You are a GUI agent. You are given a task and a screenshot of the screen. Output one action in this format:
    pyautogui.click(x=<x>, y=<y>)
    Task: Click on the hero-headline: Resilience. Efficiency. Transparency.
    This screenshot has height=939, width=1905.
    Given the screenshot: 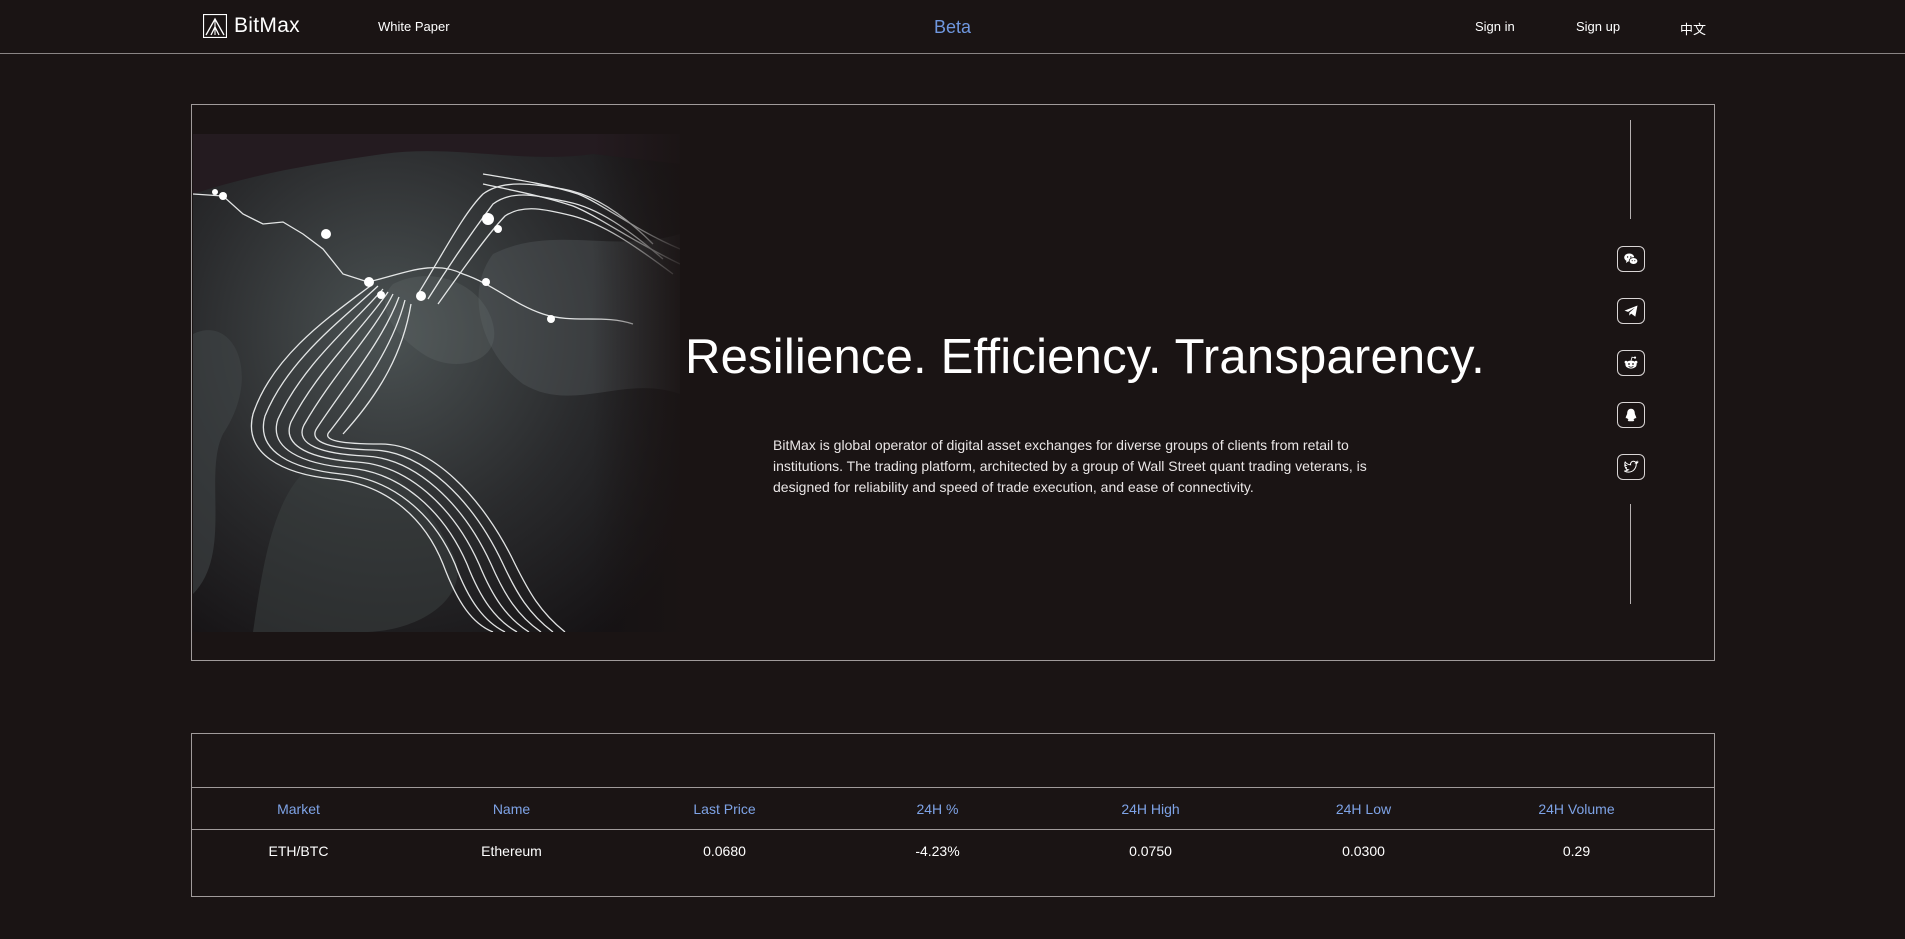 What is the action you would take?
    pyautogui.click(x=1085, y=357)
    